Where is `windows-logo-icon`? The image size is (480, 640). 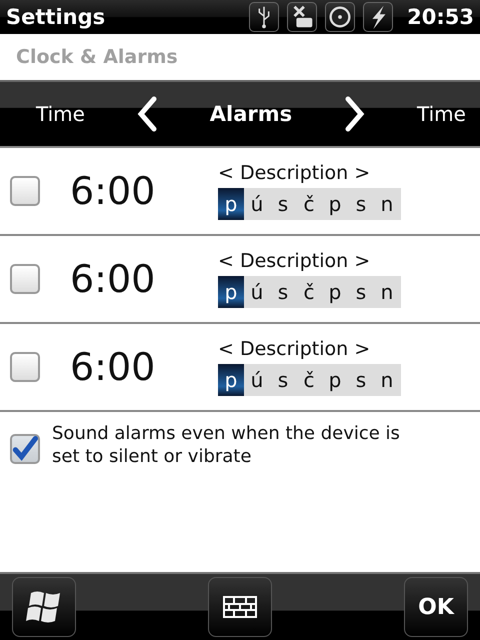 windows-logo-icon is located at coordinates (44, 607).